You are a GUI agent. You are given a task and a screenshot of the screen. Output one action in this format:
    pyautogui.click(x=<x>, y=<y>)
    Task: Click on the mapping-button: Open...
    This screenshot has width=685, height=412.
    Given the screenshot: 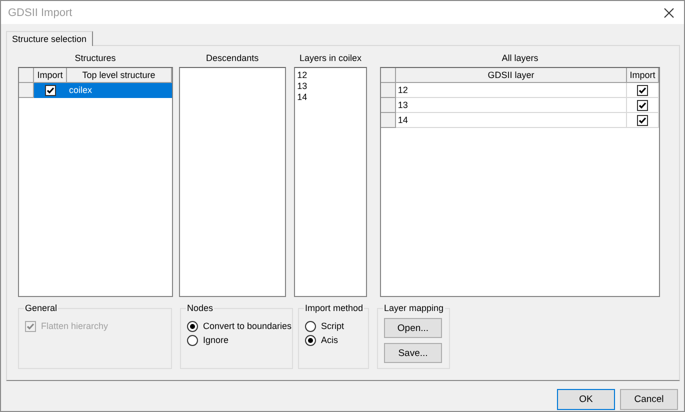 What is the action you would take?
    pyautogui.click(x=413, y=328)
    